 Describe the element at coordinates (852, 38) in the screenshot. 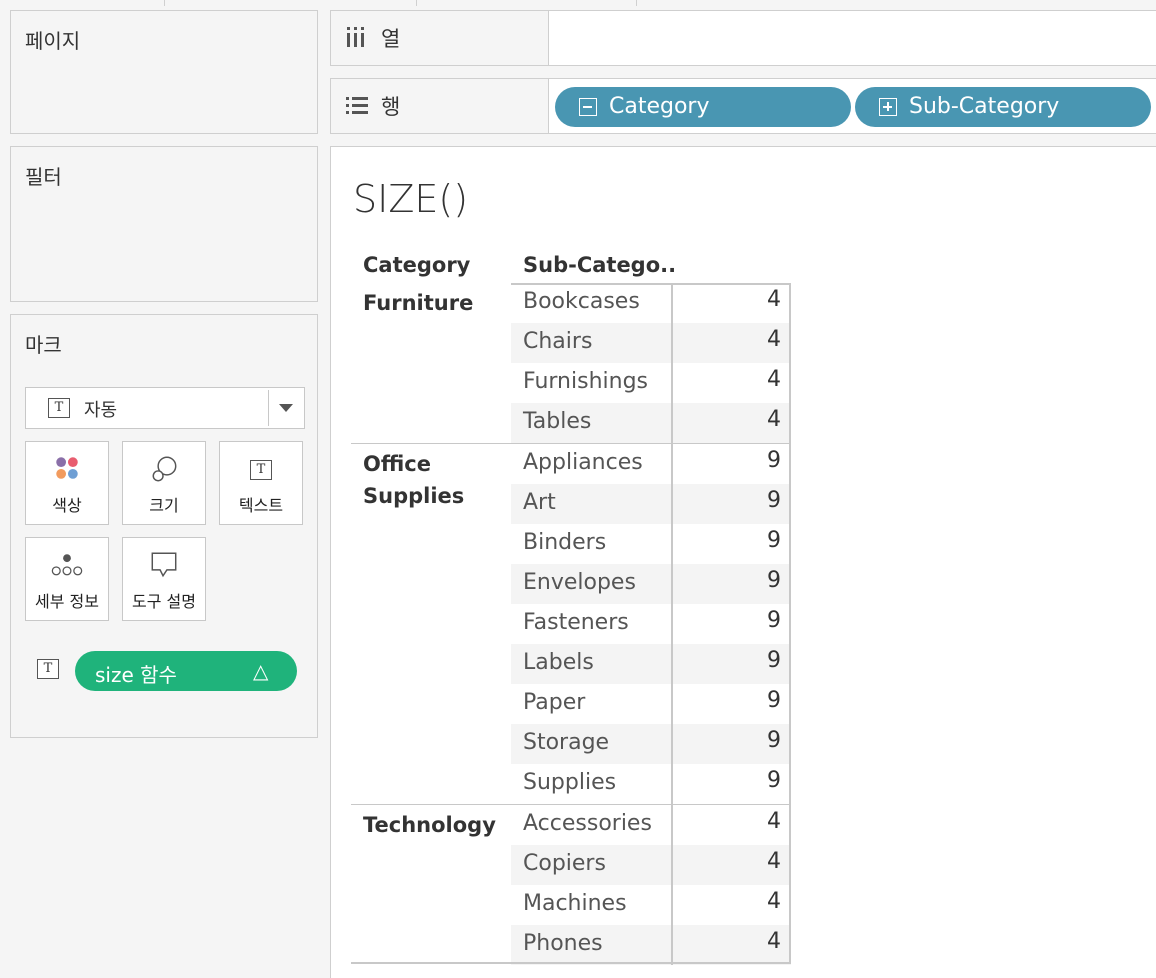

I see `columns-drop-area` at that location.